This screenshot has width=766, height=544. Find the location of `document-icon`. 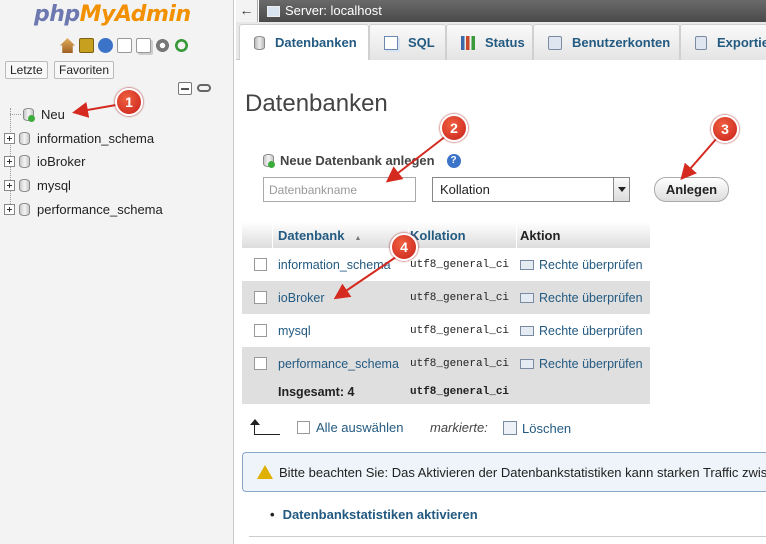

document-icon is located at coordinates (124, 45).